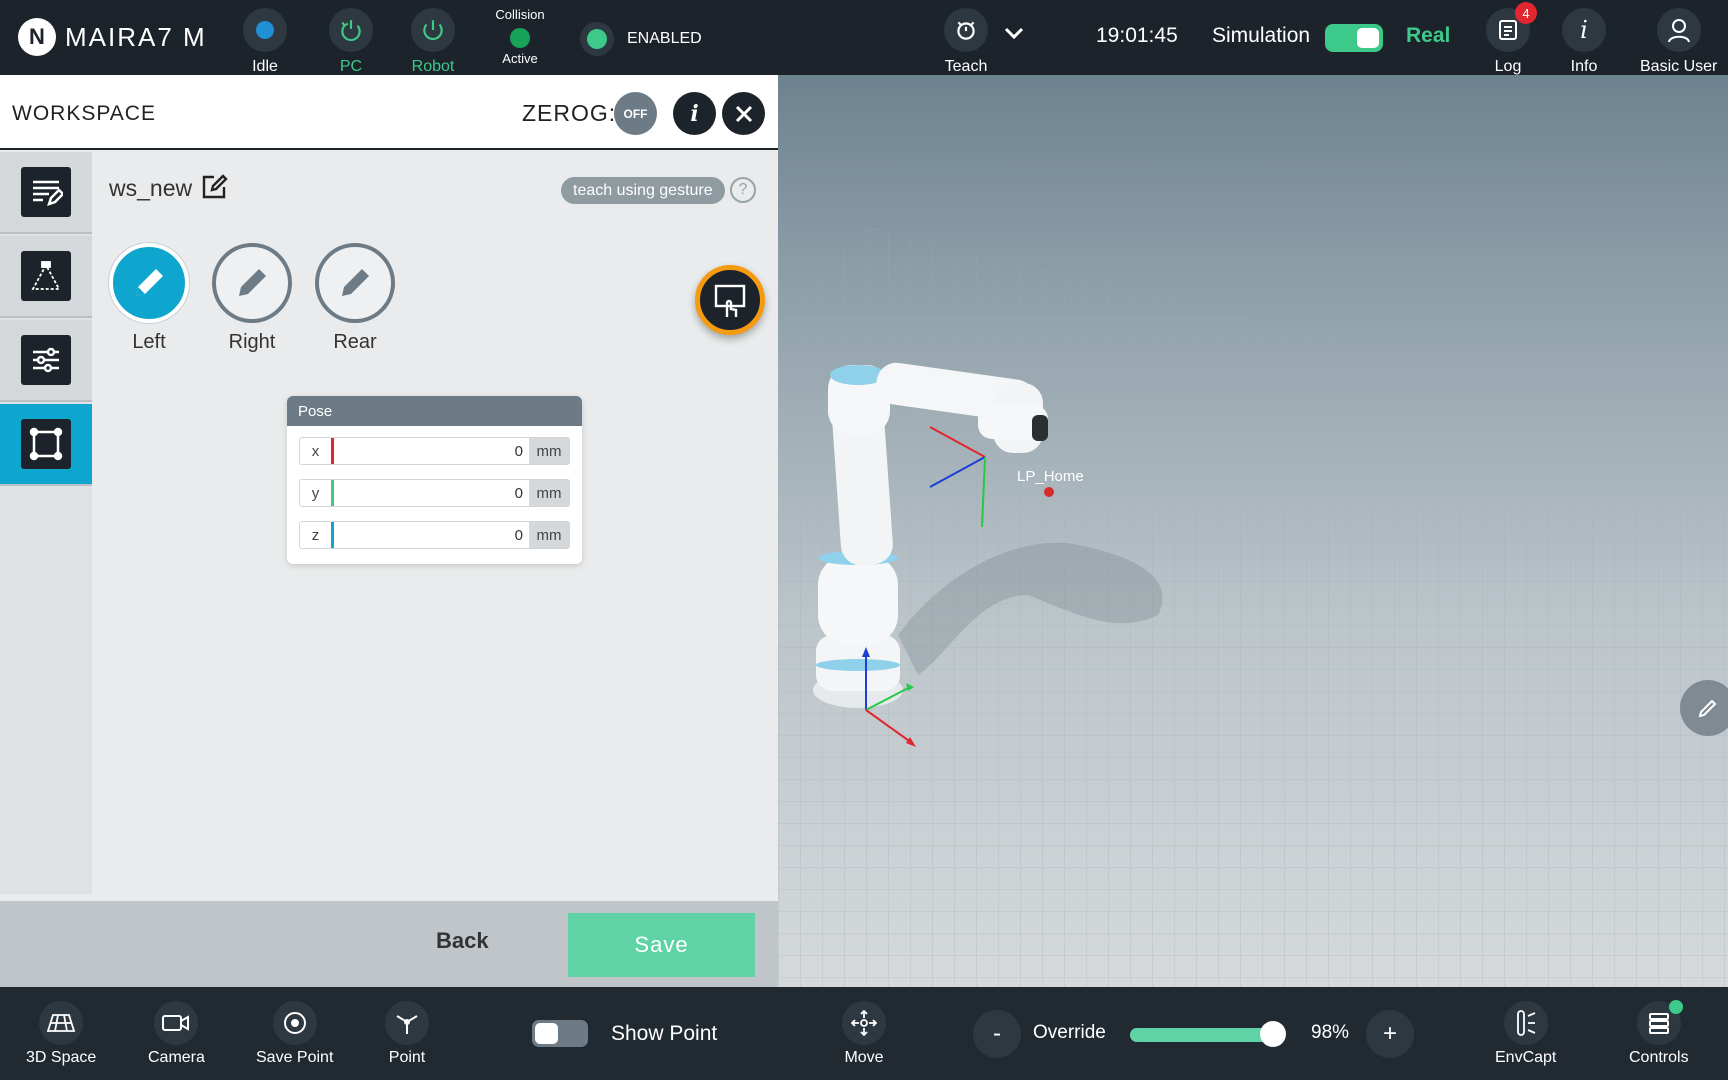 Image resolution: width=1728 pixels, height=1080 pixels. I want to click on view-rear-button: Rear, so click(355, 298).